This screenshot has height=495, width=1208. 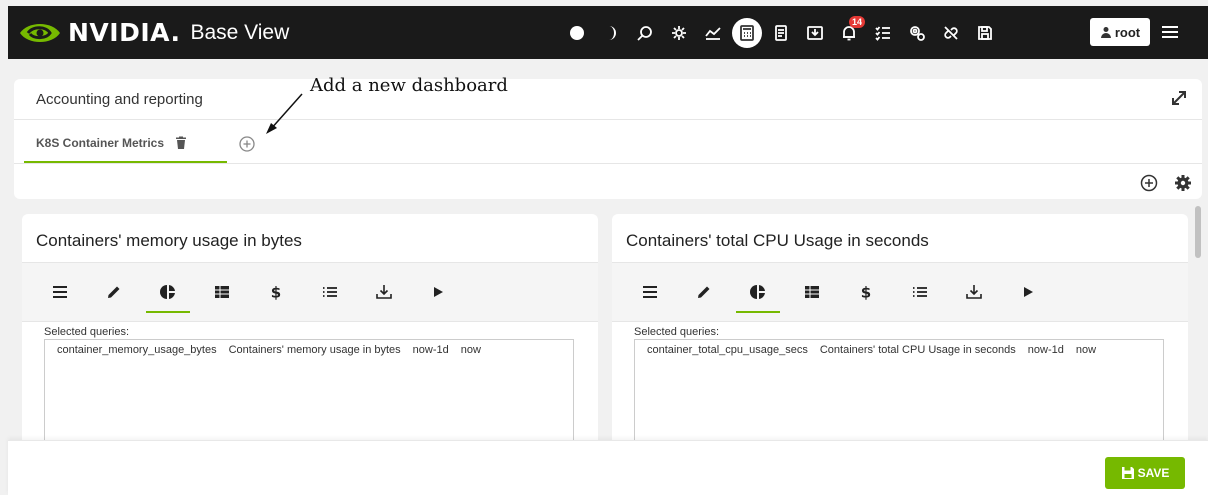 I want to click on search-icon, so click(x=645, y=33).